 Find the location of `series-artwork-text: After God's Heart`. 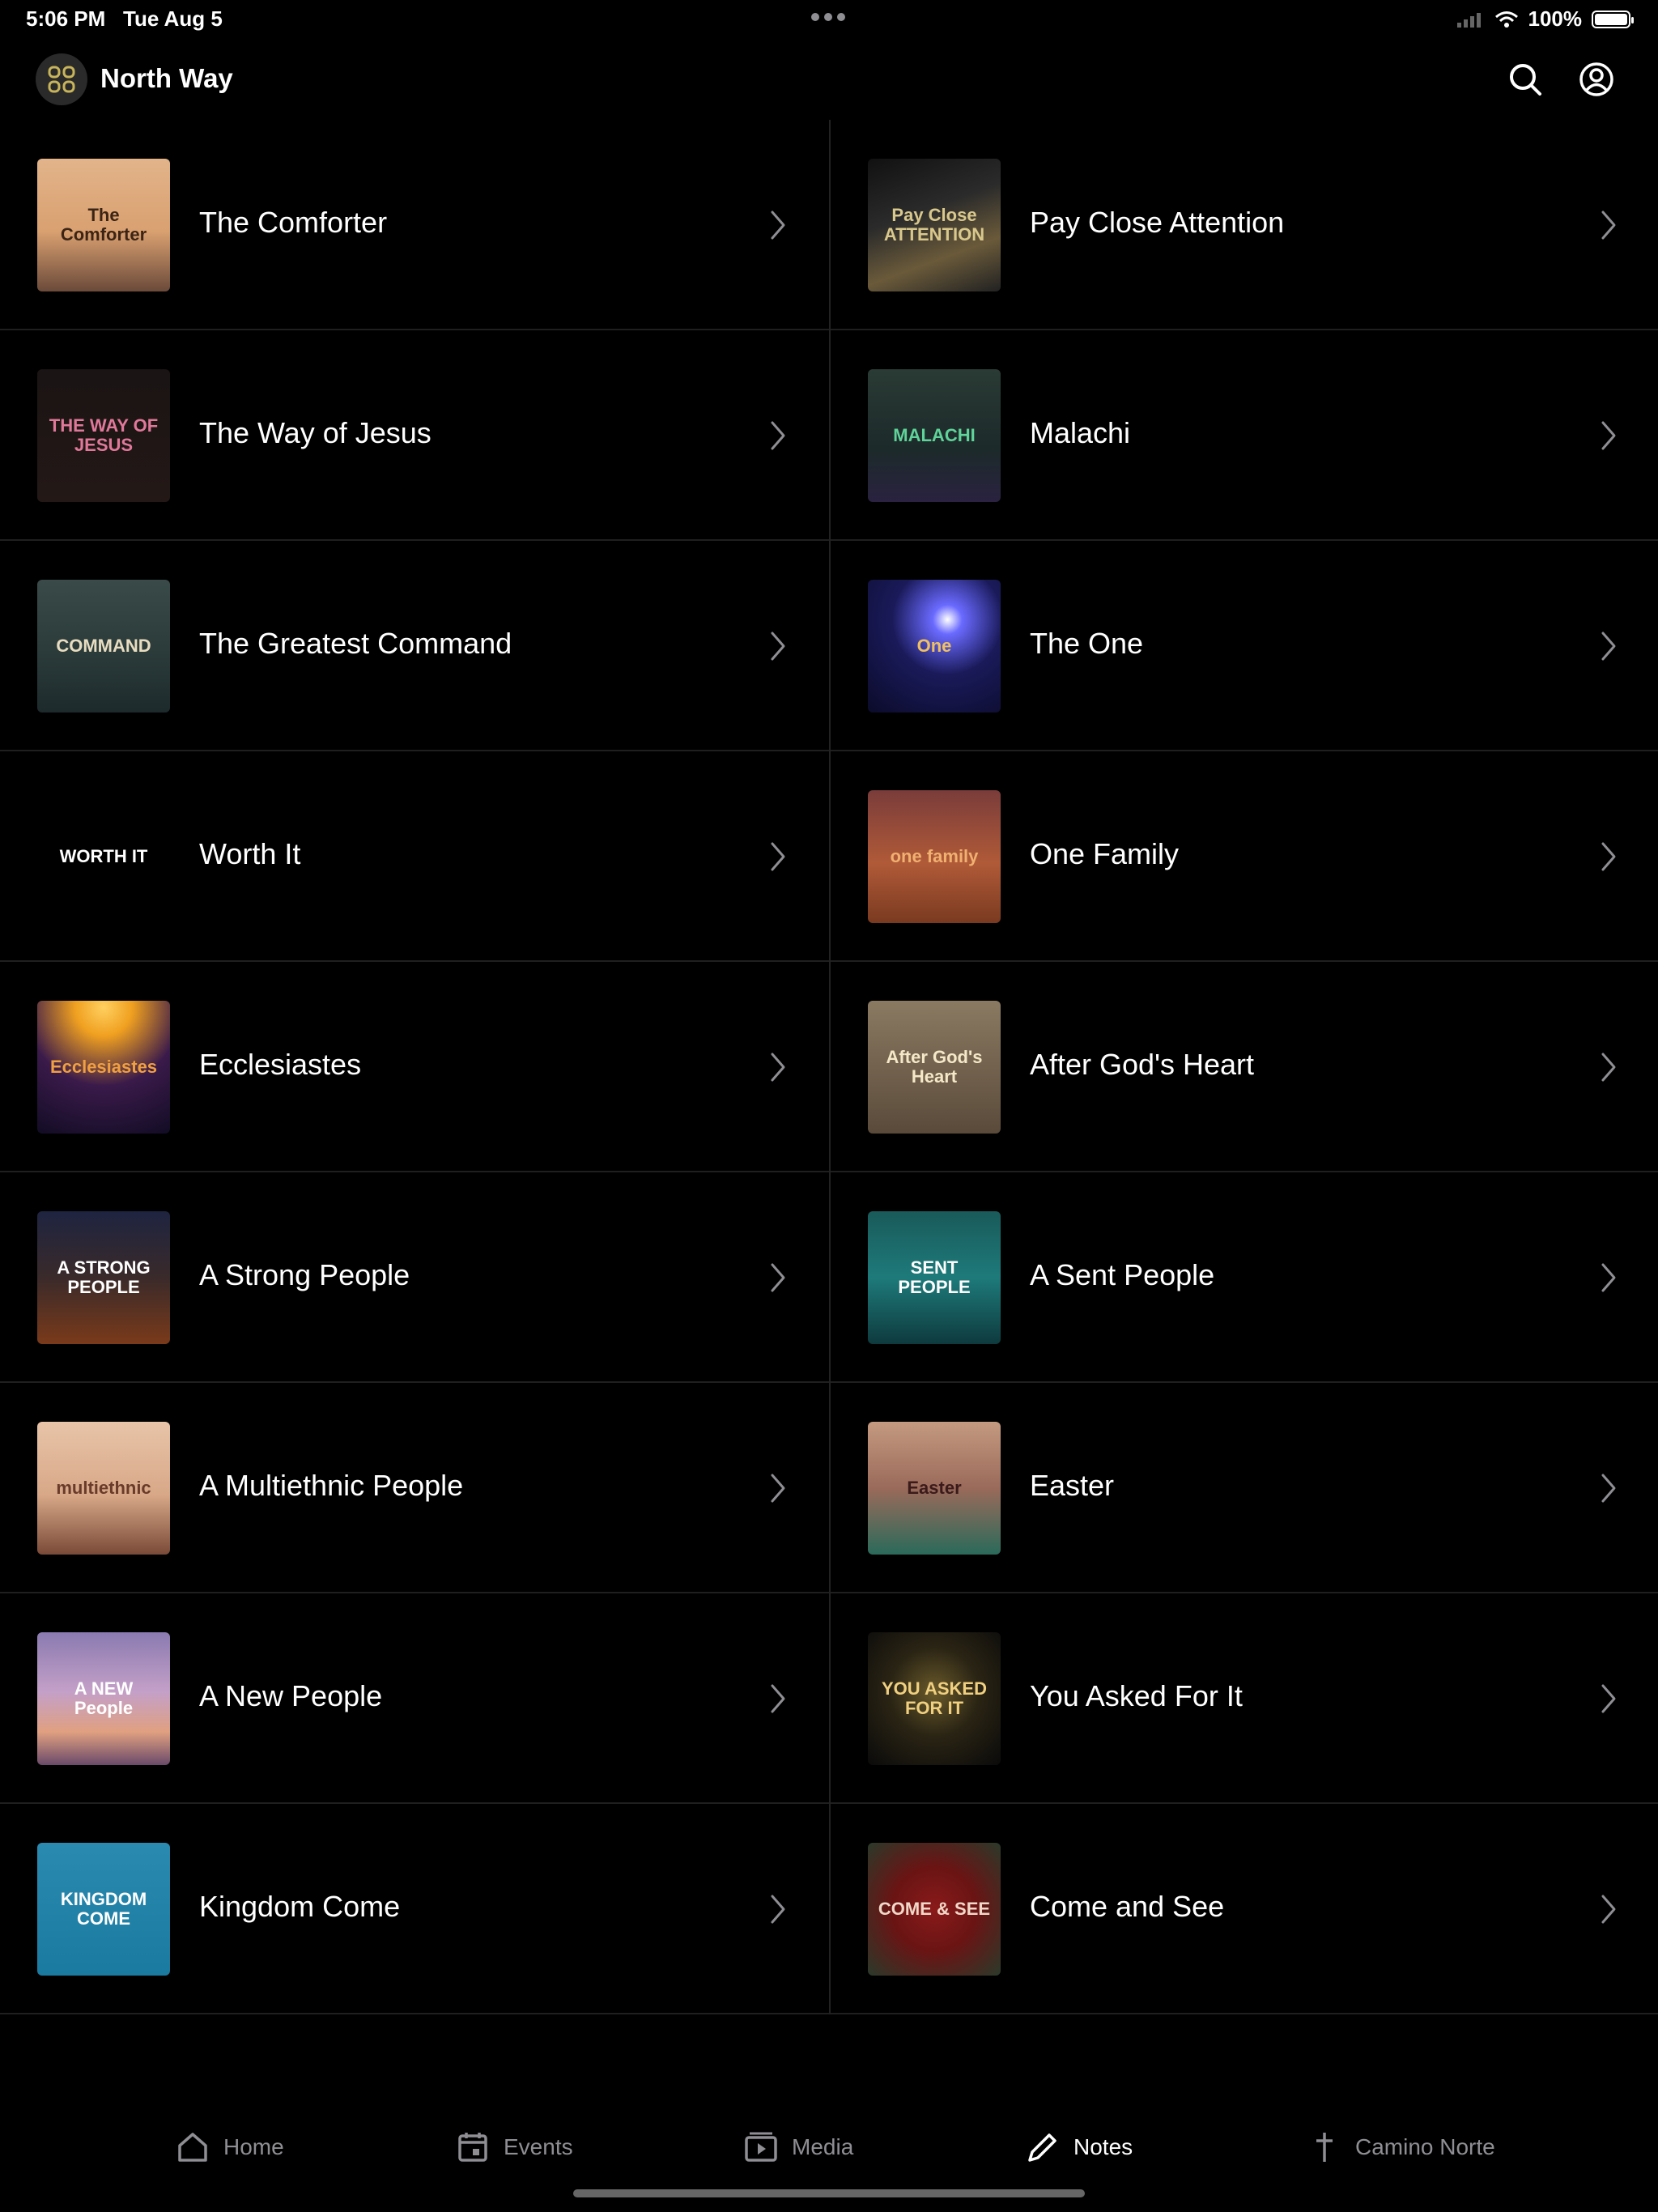

series-artwork-text: After God's Heart is located at coordinates (934, 1067).